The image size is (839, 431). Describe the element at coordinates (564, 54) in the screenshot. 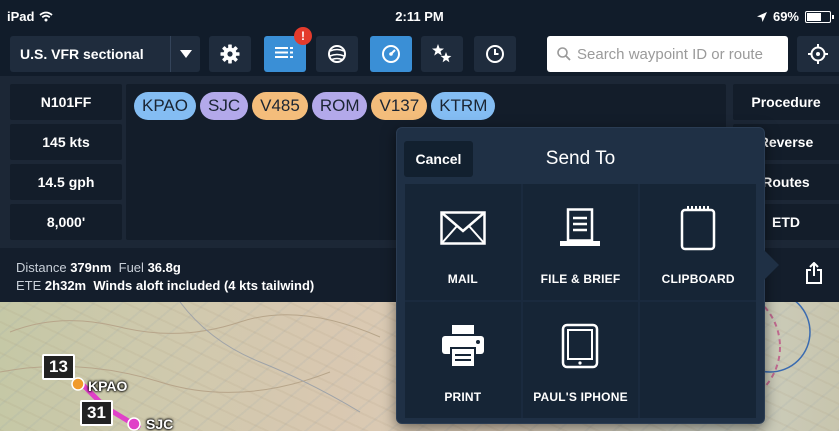

I see `search-icon` at that location.